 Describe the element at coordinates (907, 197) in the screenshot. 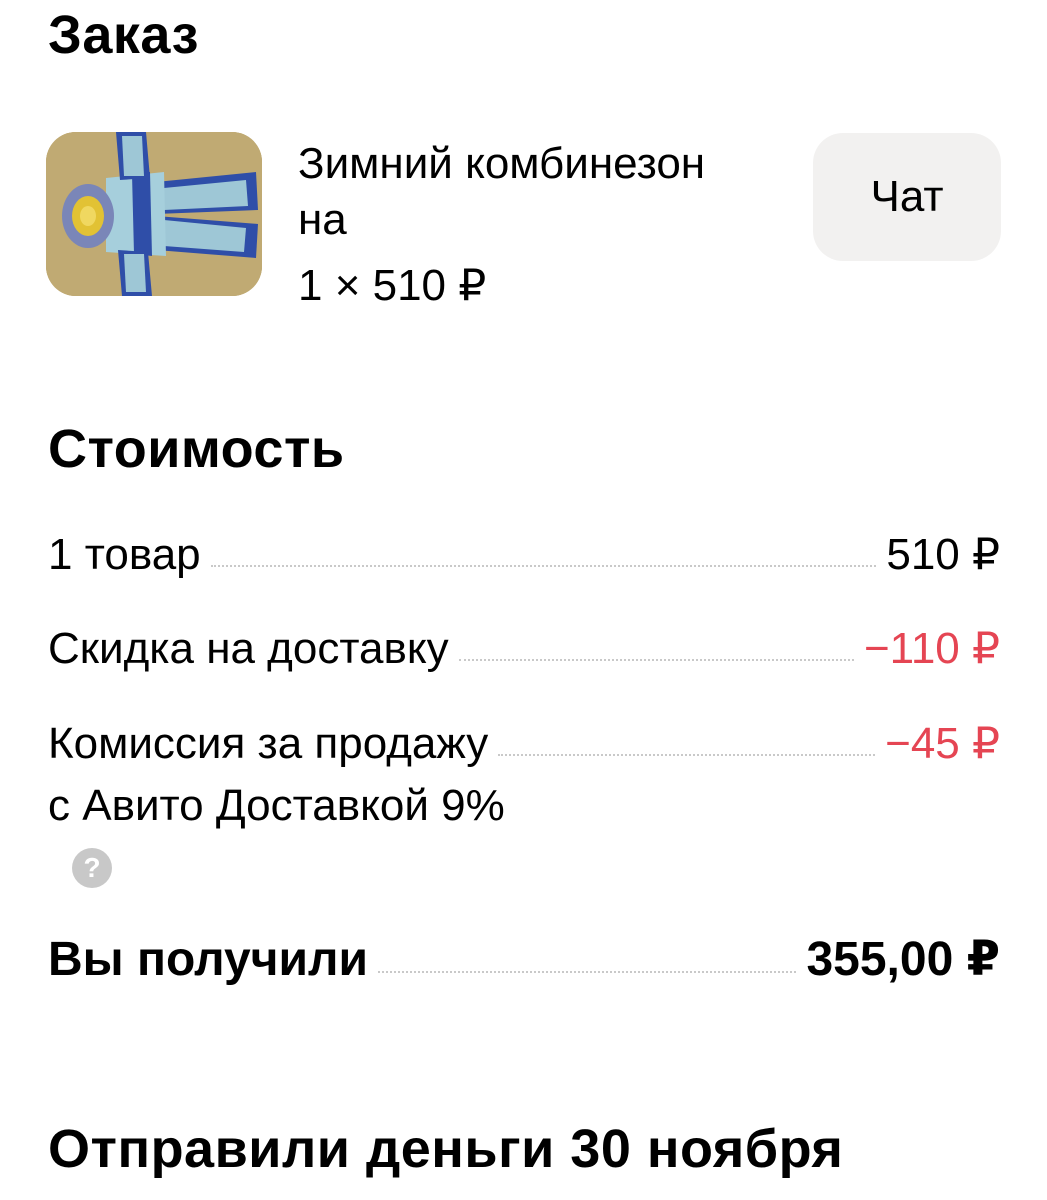

I see `chat-button: Чат` at that location.